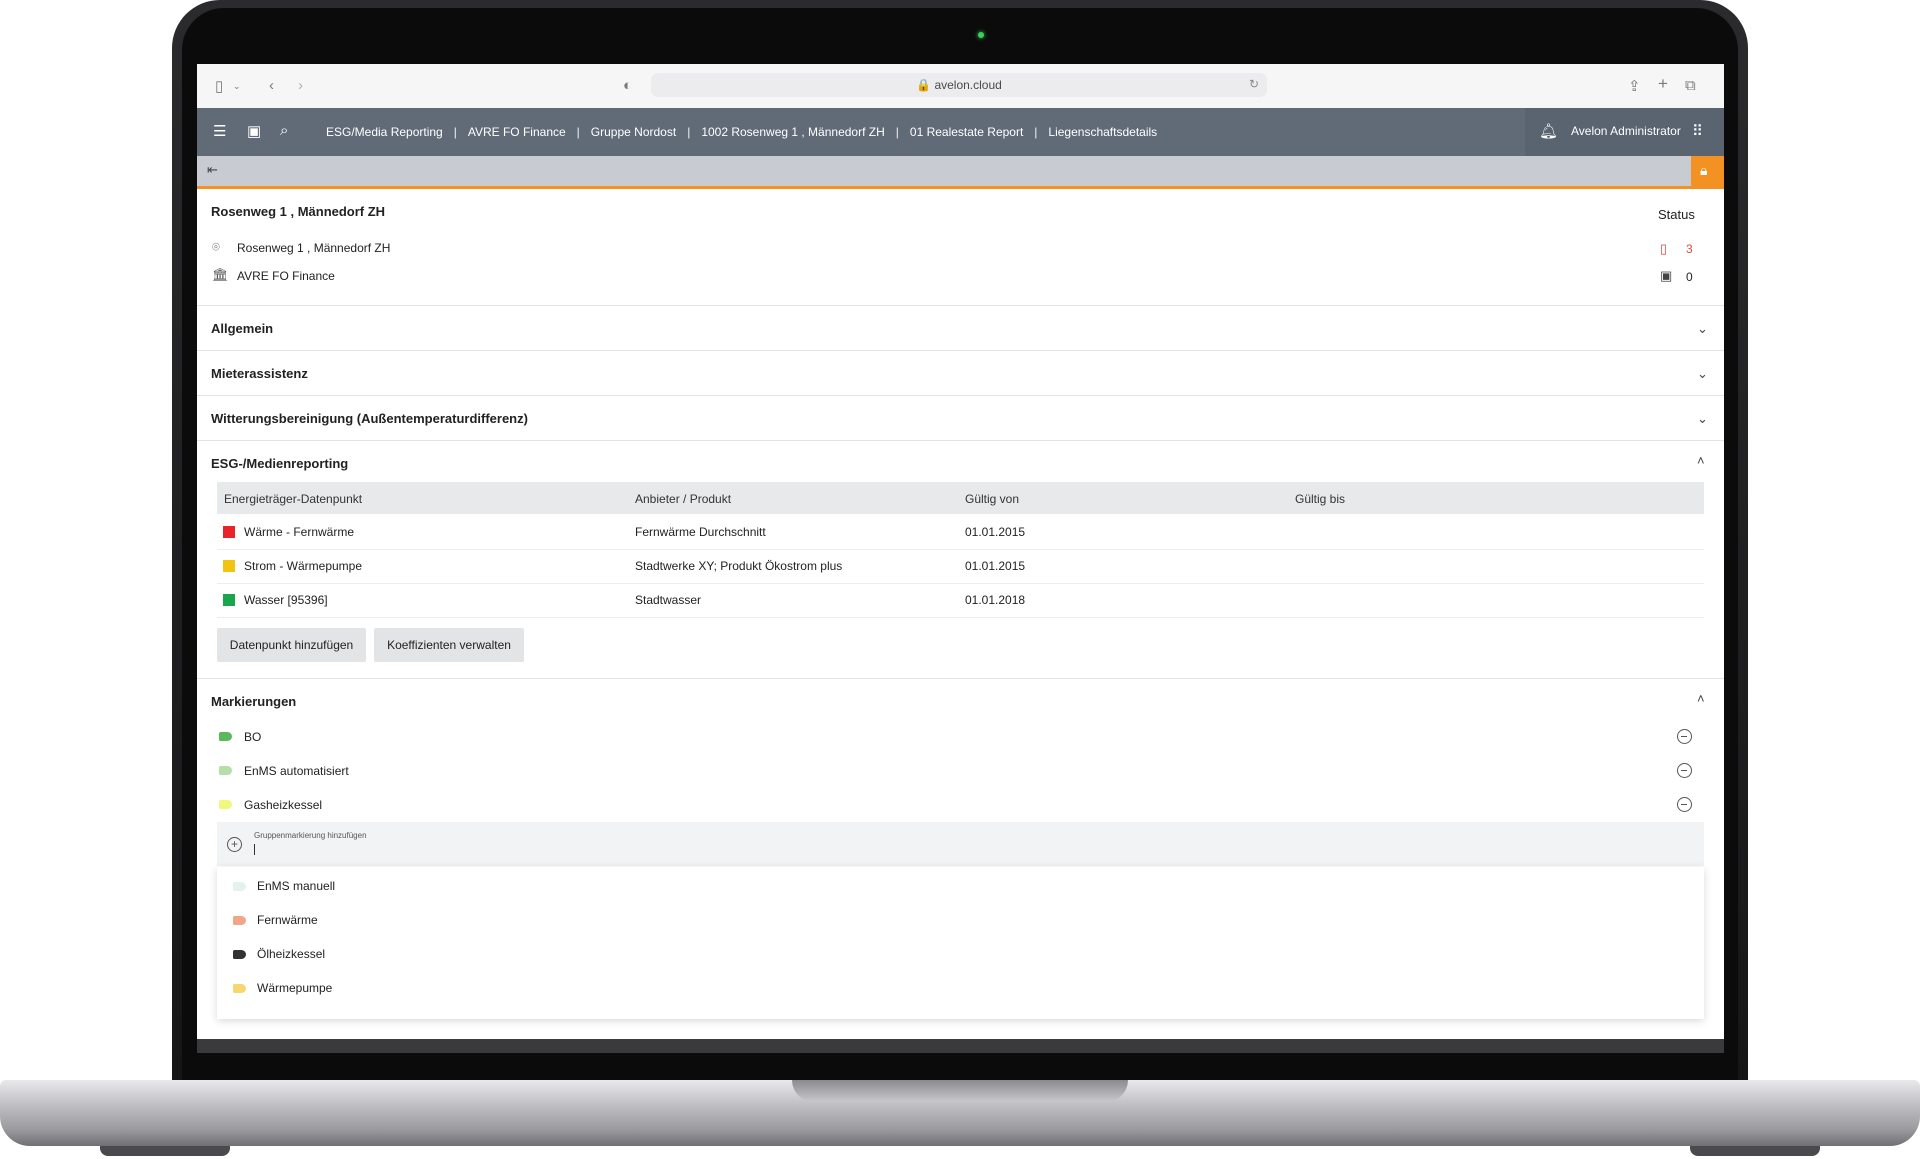 The height and width of the screenshot is (1159, 1920). I want to click on add-tag-input: + Gruppenmarkierung hinzufügen, so click(960, 844).